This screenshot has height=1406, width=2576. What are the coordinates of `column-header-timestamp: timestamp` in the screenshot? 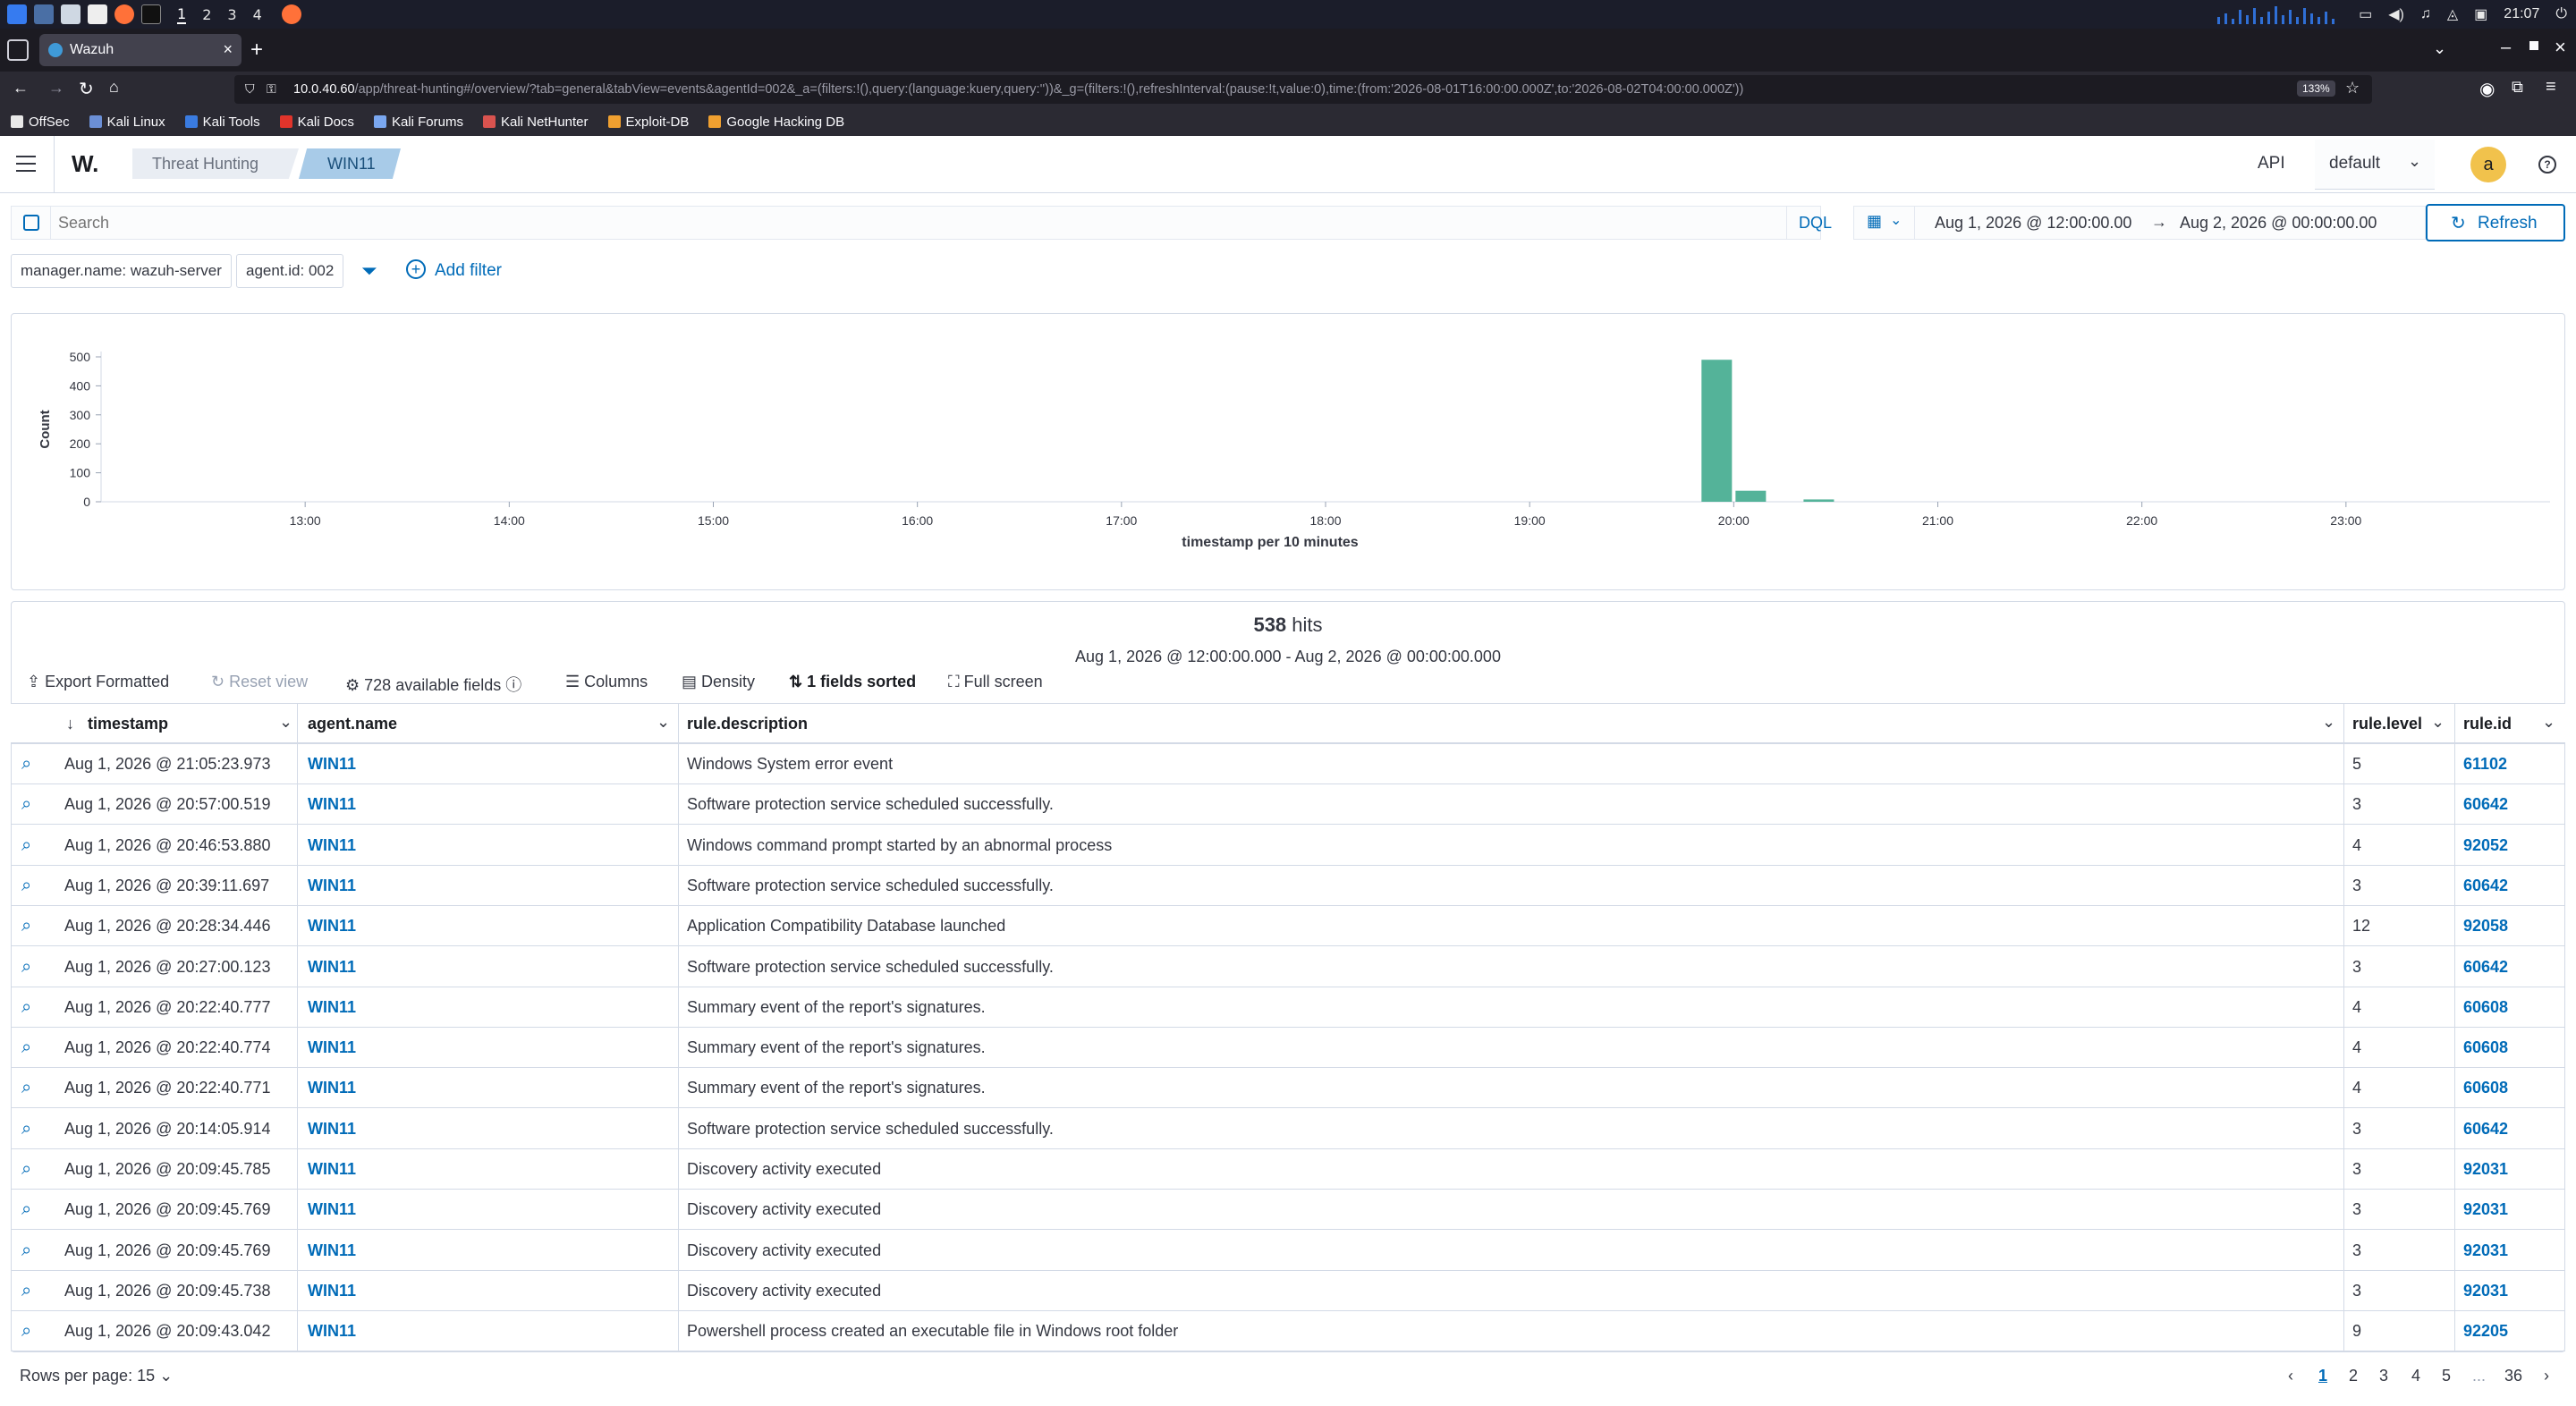 It's located at (128, 724).